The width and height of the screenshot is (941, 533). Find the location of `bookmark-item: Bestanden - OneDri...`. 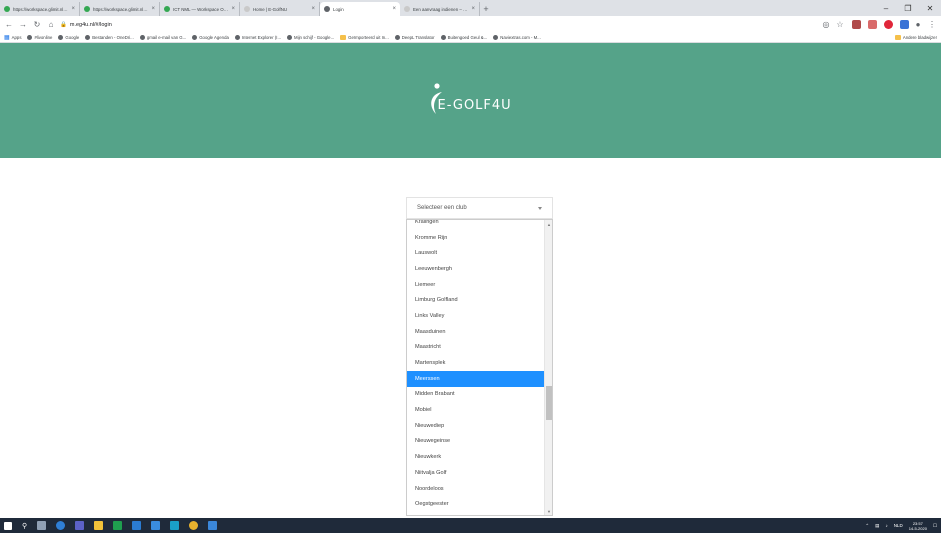

bookmark-item: Bestanden - OneDri... is located at coordinates (109, 37).